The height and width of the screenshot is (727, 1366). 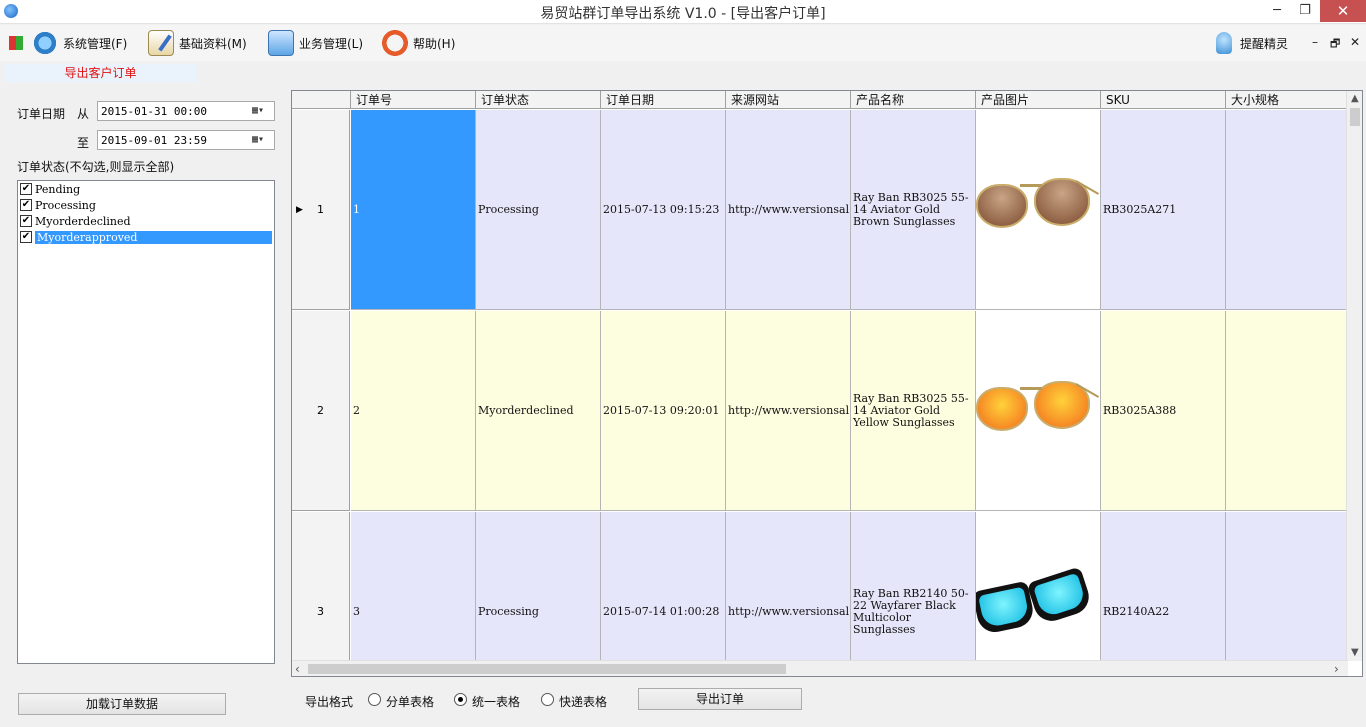 I want to click on horizontal-scrollbar: ‹ ›, so click(x=820, y=668).